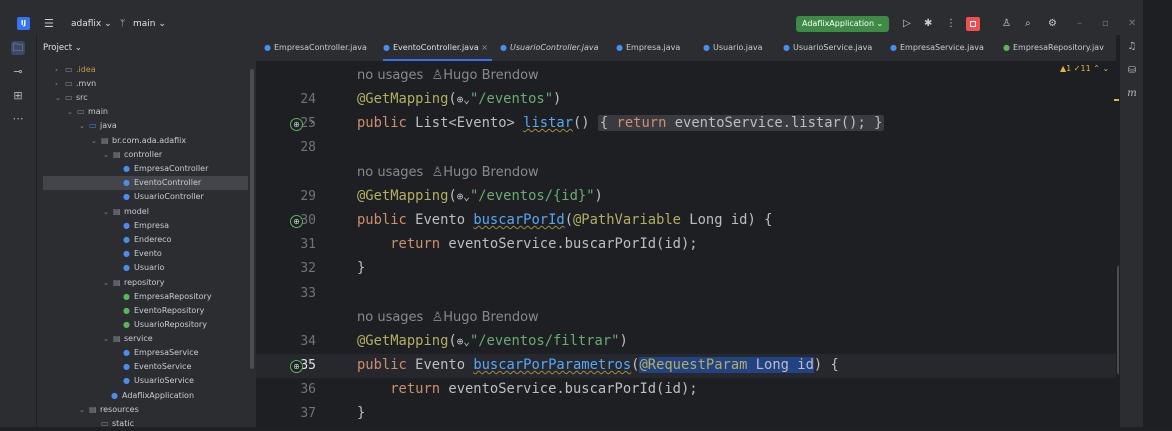  What do you see at coordinates (937, 48) in the screenshot?
I see `tab-empresa-service: ● EmpresaService.java` at bounding box center [937, 48].